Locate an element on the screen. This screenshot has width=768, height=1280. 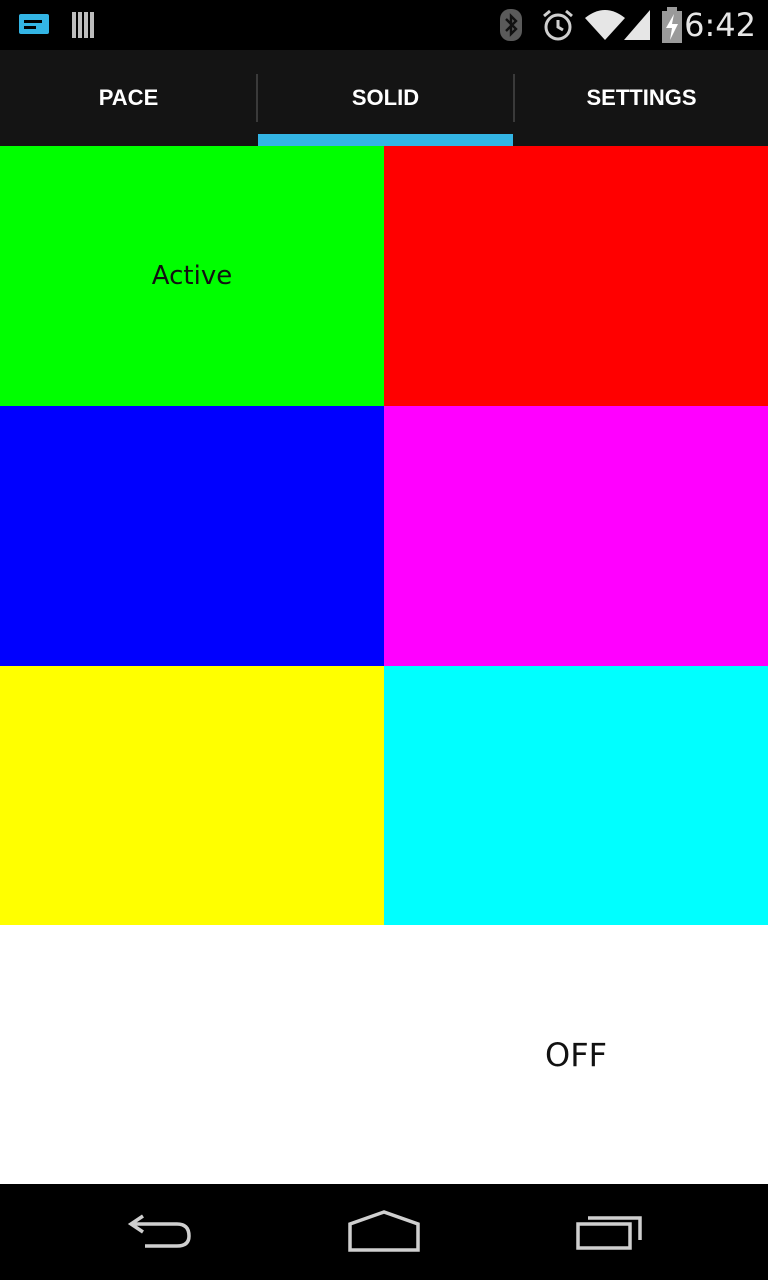
tab-bar: PACE SOLID SETTINGS is located at coordinates (384, 98).